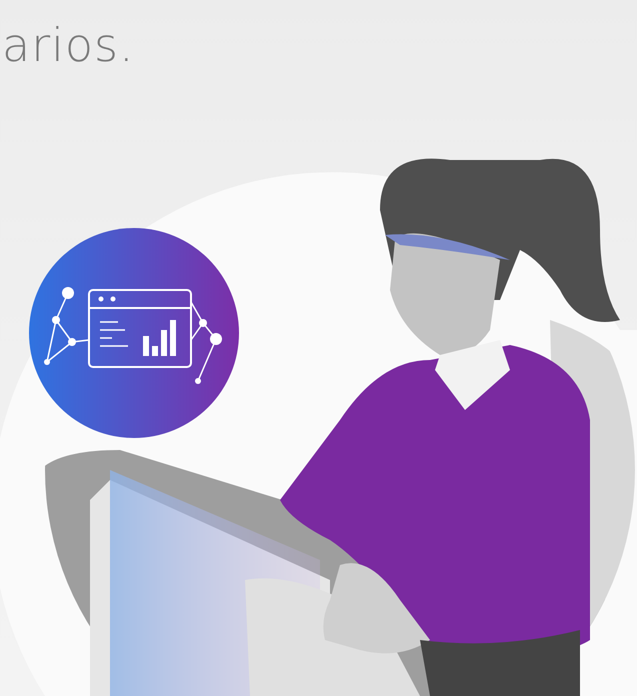 The image size is (637, 696). What do you see at coordinates (68, 42) in the screenshot?
I see `heading-text: arios.` at bounding box center [68, 42].